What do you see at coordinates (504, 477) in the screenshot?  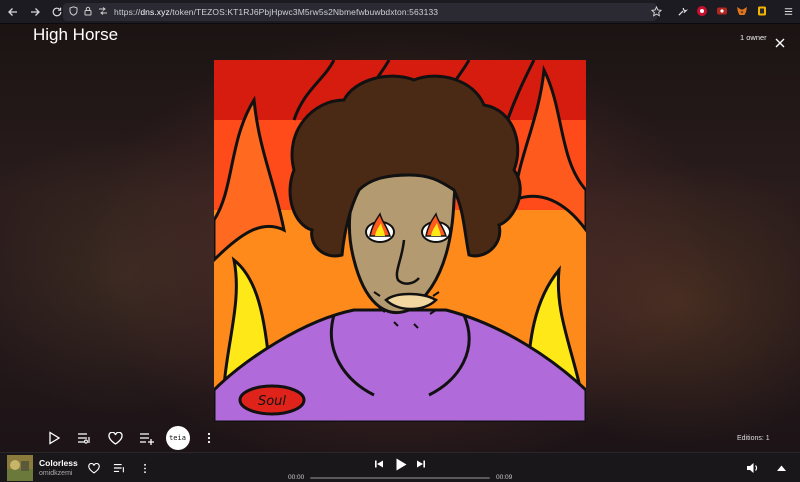 I see `time-total: 00:09` at bounding box center [504, 477].